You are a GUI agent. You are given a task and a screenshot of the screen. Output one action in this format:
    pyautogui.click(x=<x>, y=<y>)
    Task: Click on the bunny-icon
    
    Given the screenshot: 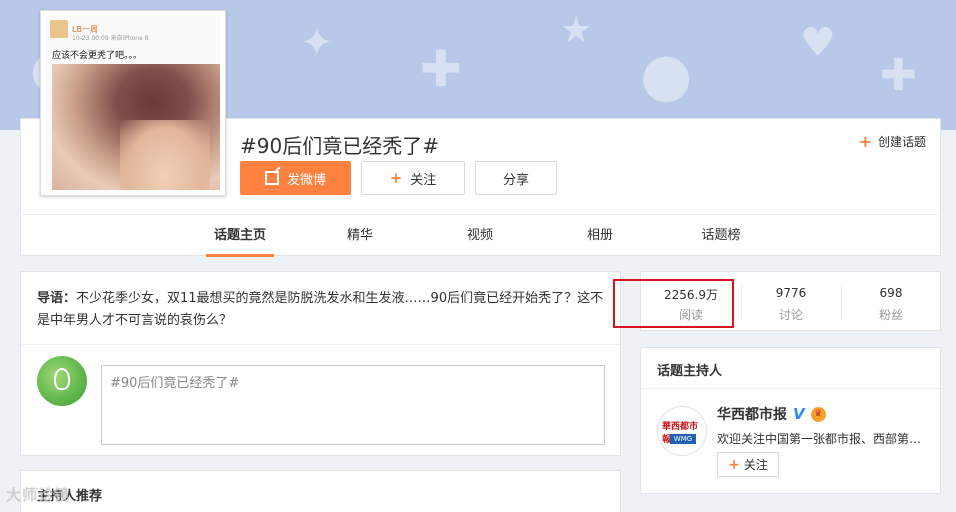 What is the action you would take?
    pyautogui.click(x=62, y=379)
    